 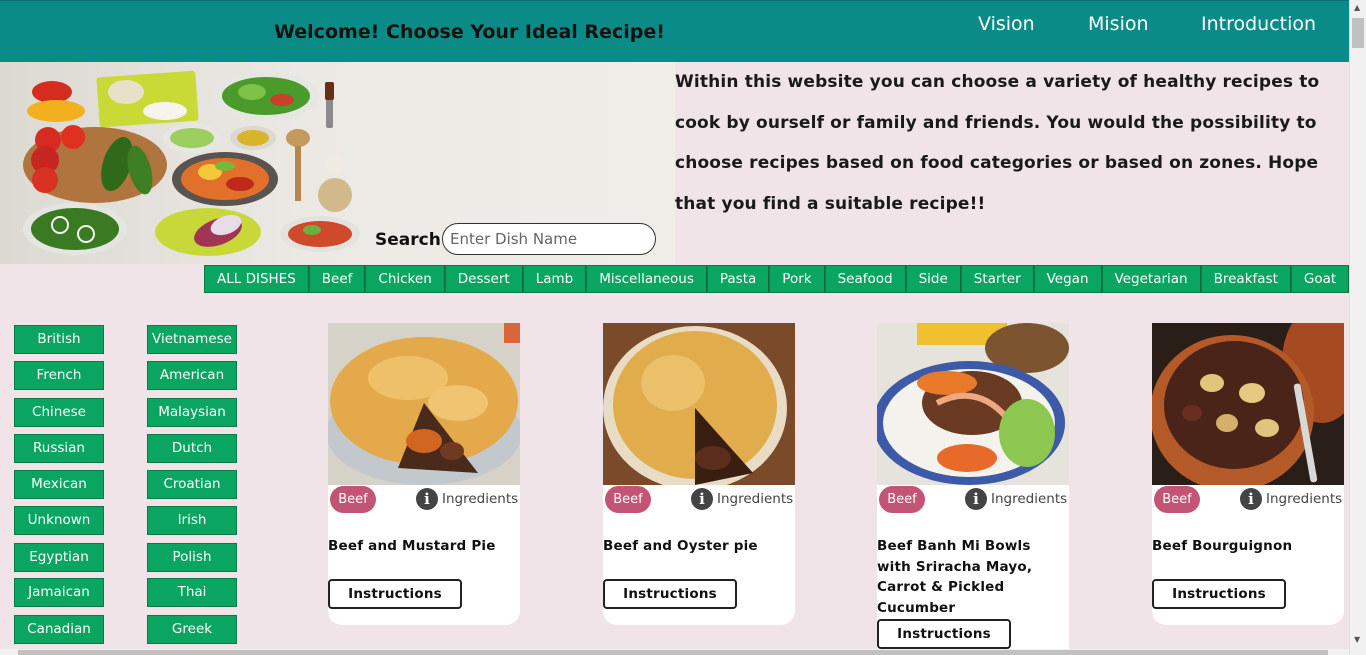 I want to click on scroll-down-icon: ▼, so click(x=1357, y=639).